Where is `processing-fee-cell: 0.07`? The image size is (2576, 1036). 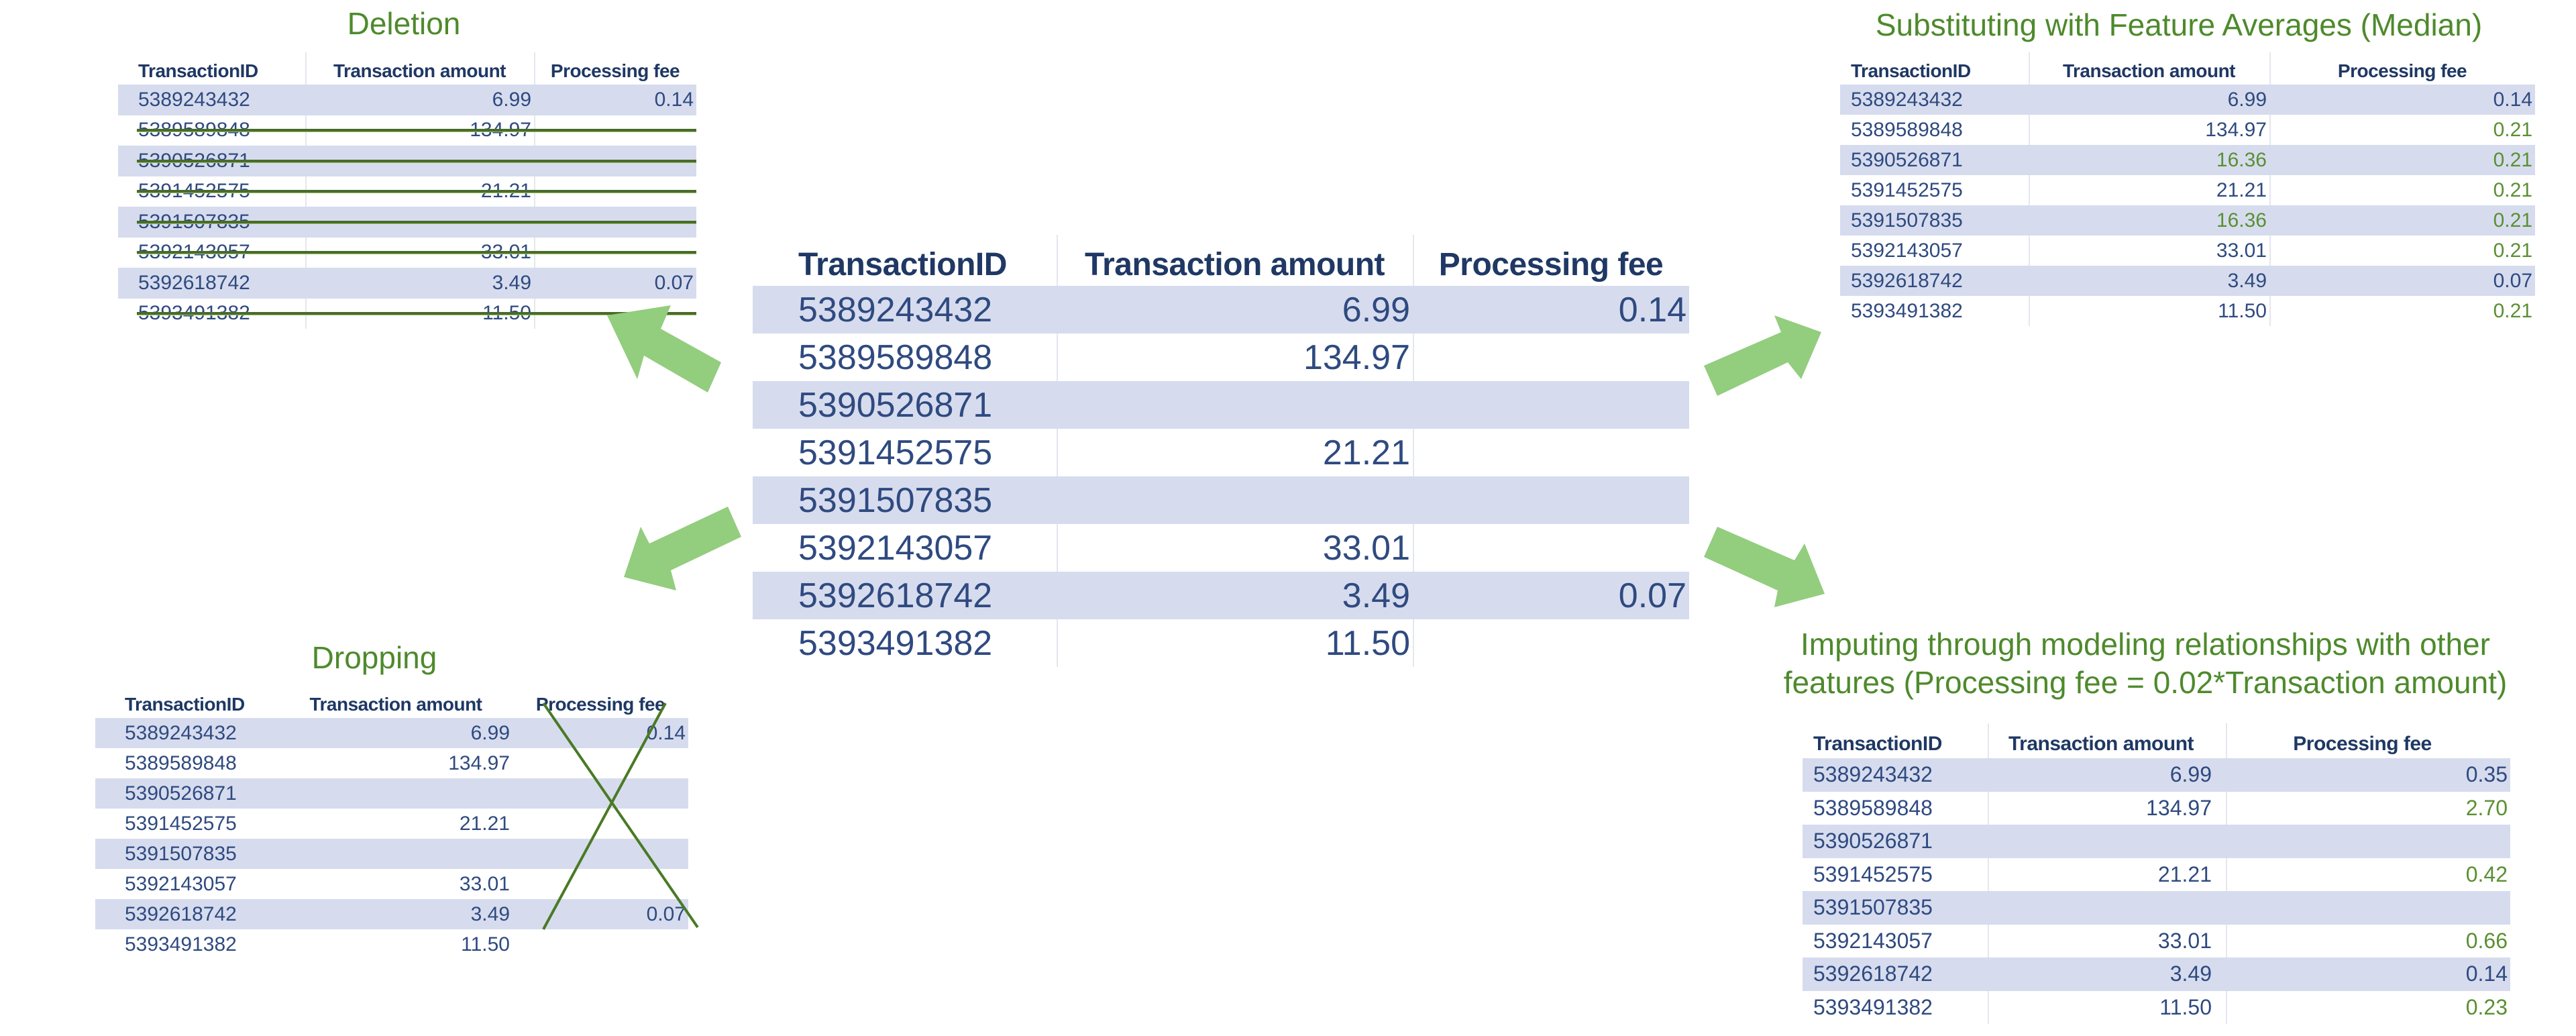 processing-fee-cell: 0.07 is located at coordinates (2512, 280).